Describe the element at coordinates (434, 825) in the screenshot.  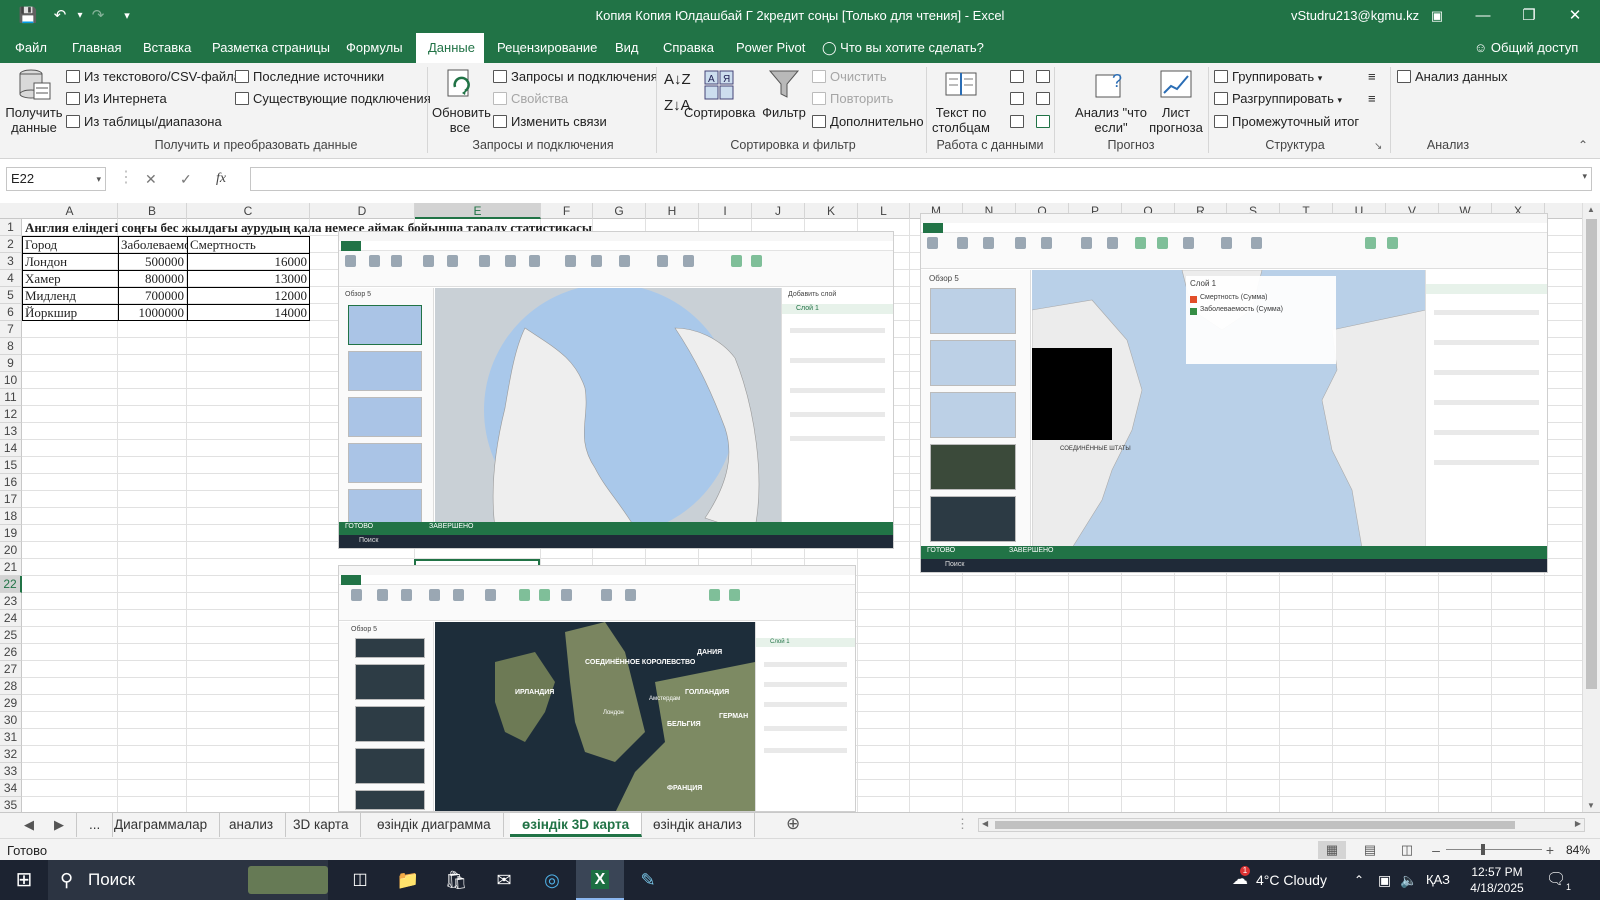
I see `sheet-tab-own-chart: өзіндік диаграмма` at that location.